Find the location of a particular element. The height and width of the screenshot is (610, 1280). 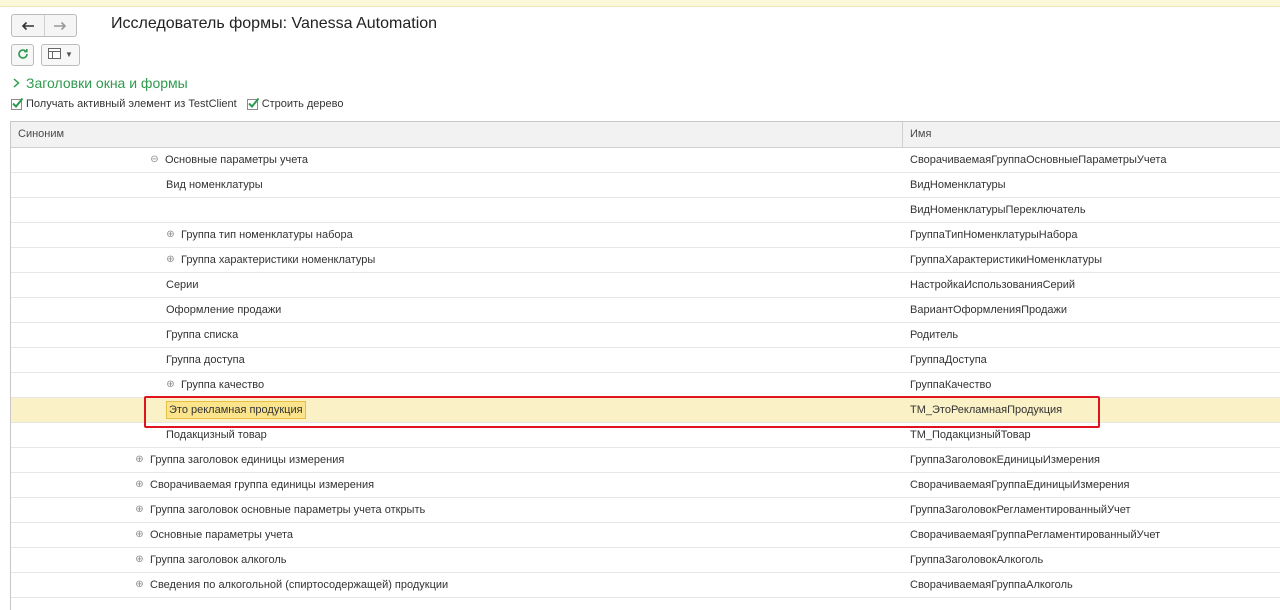

synonym-text: Оформление продажи is located at coordinates (224, 310).